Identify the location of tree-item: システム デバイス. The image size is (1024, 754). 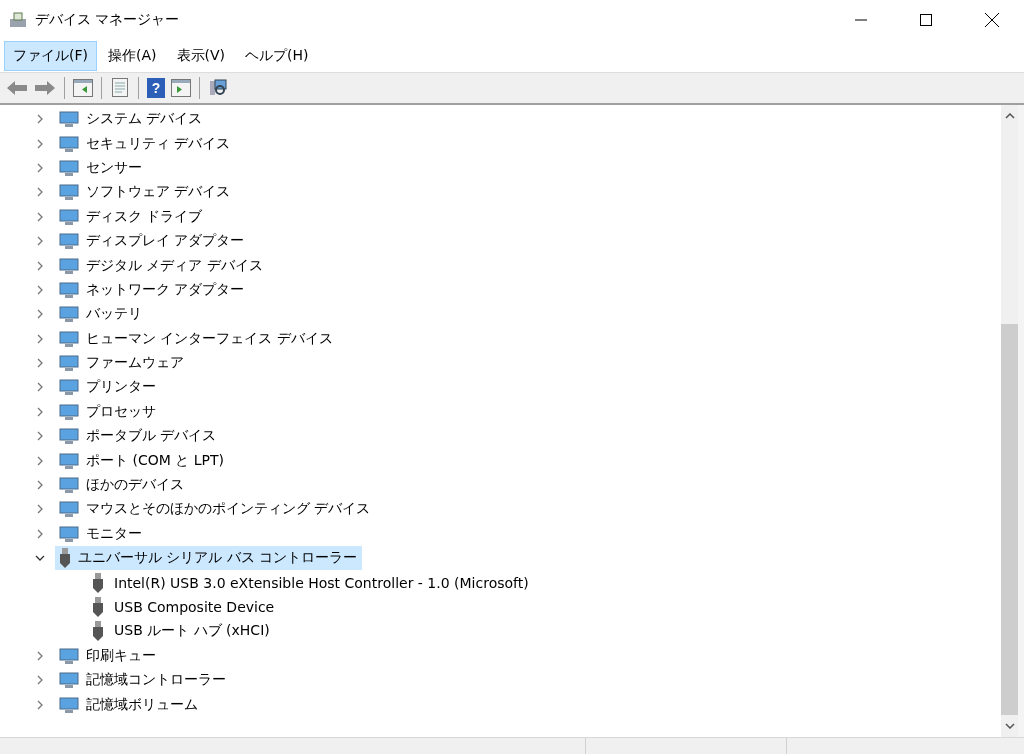
(131, 119).